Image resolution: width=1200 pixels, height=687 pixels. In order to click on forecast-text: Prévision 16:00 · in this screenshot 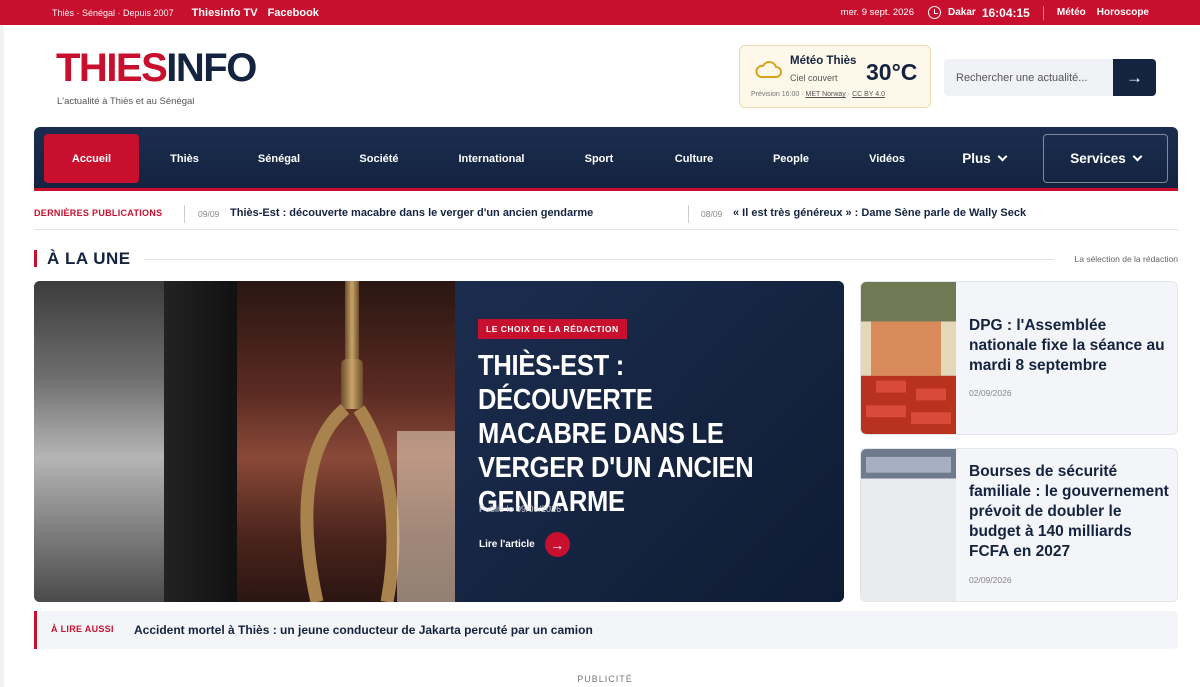, I will do `click(777, 94)`.